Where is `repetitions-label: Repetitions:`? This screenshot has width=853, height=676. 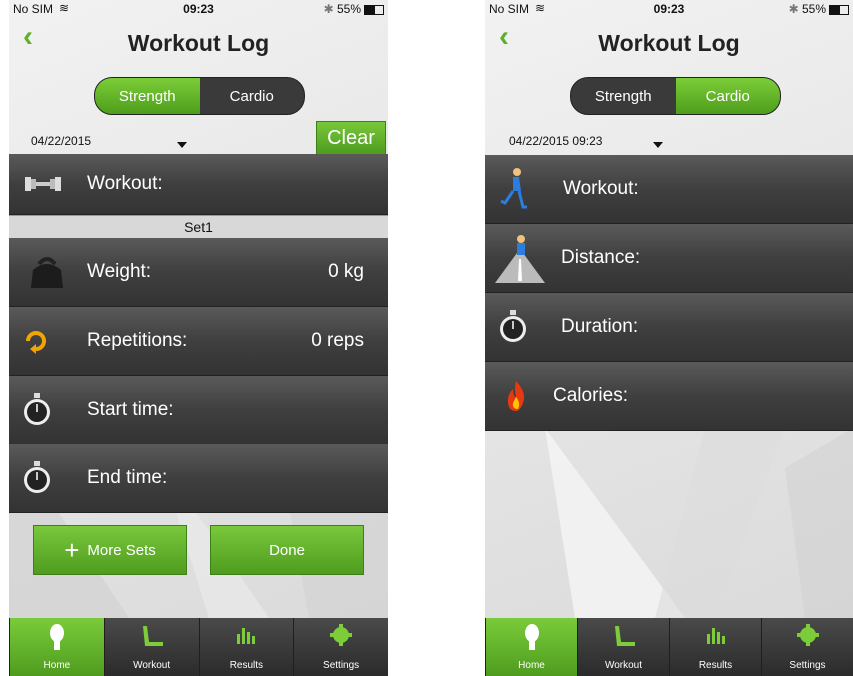 repetitions-label: Repetitions: is located at coordinates (137, 340).